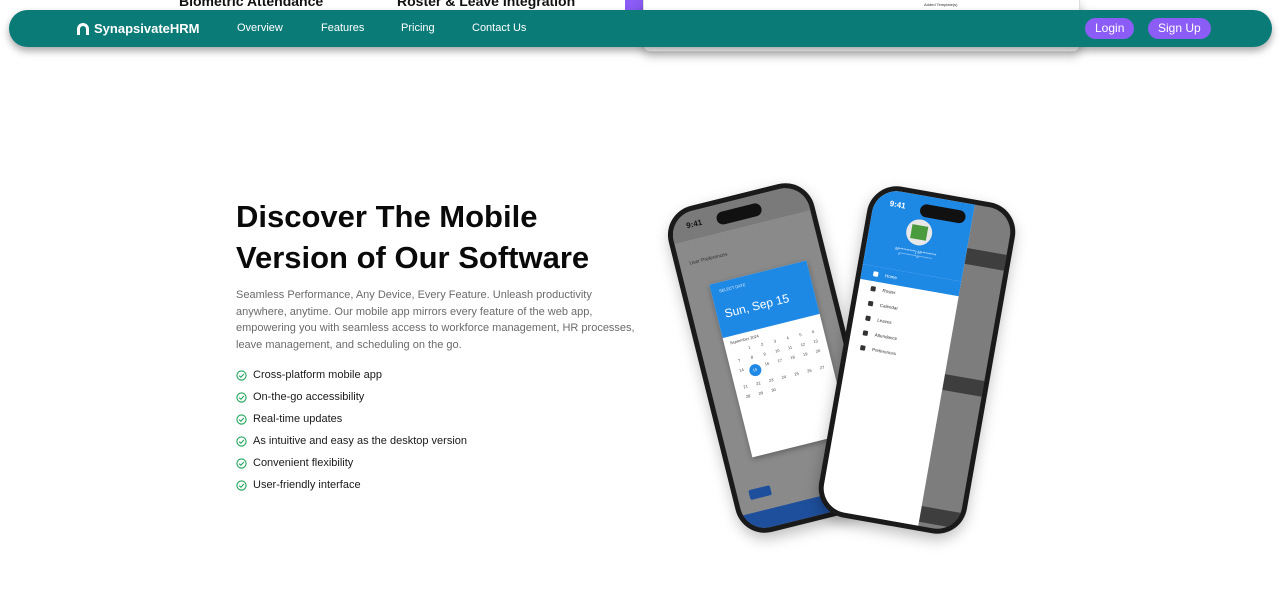 This screenshot has width=1280, height=604. Describe the element at coordinates (803, 344) in the screenshot. I see `calendar-day: 12` at that location.